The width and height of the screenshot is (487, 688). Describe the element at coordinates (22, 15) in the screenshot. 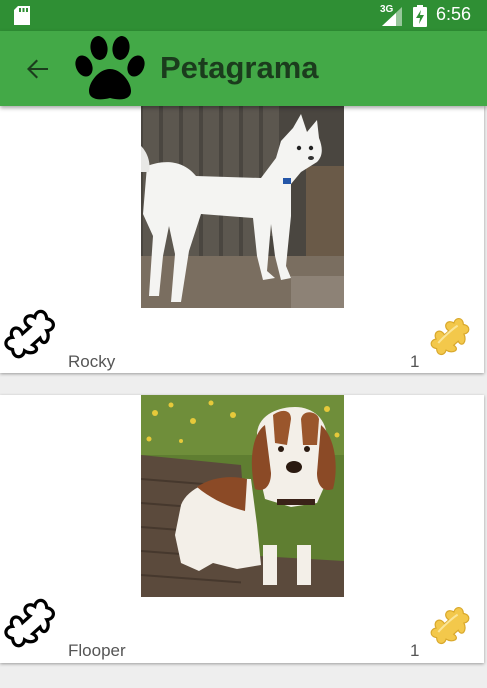

I see `sd-card-icon` at that location.